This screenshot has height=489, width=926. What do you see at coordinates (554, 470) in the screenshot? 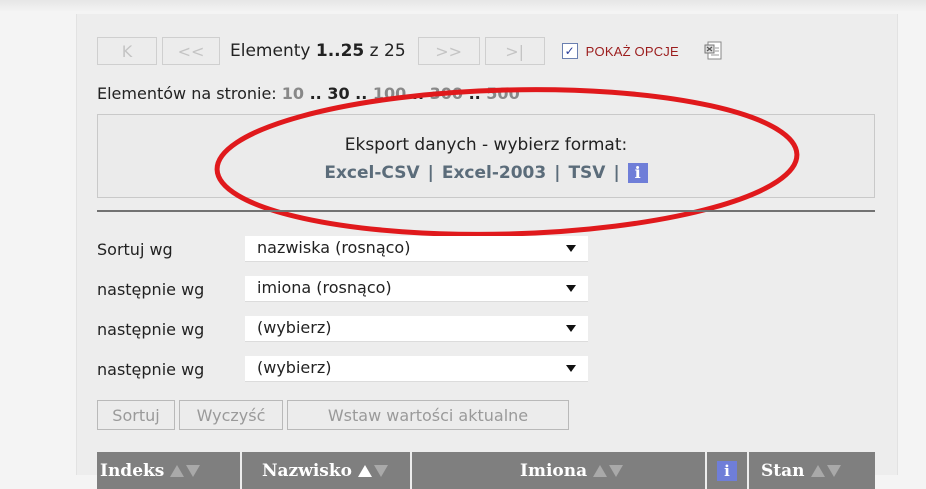
I see `column-header-label: Imiona` at bounding box center [554, 470].